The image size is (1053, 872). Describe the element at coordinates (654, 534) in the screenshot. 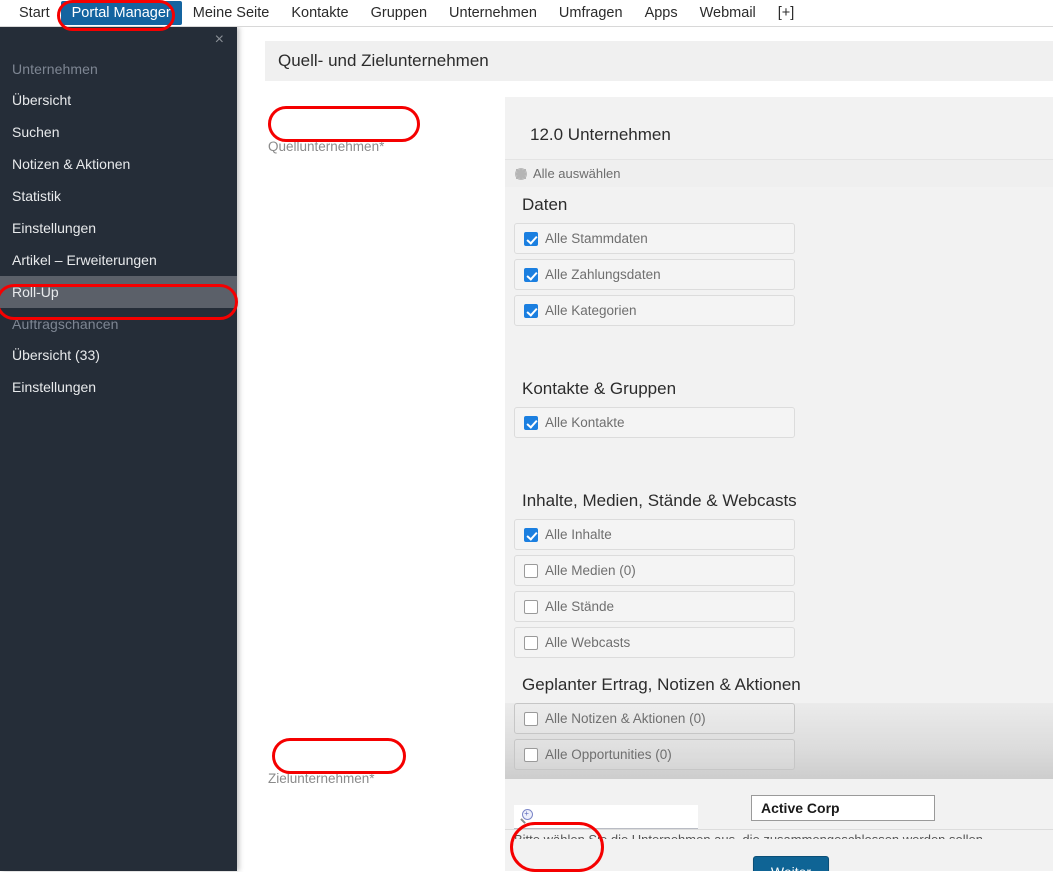

I see `checkbox-cell: Alle Inhalte` at that location.